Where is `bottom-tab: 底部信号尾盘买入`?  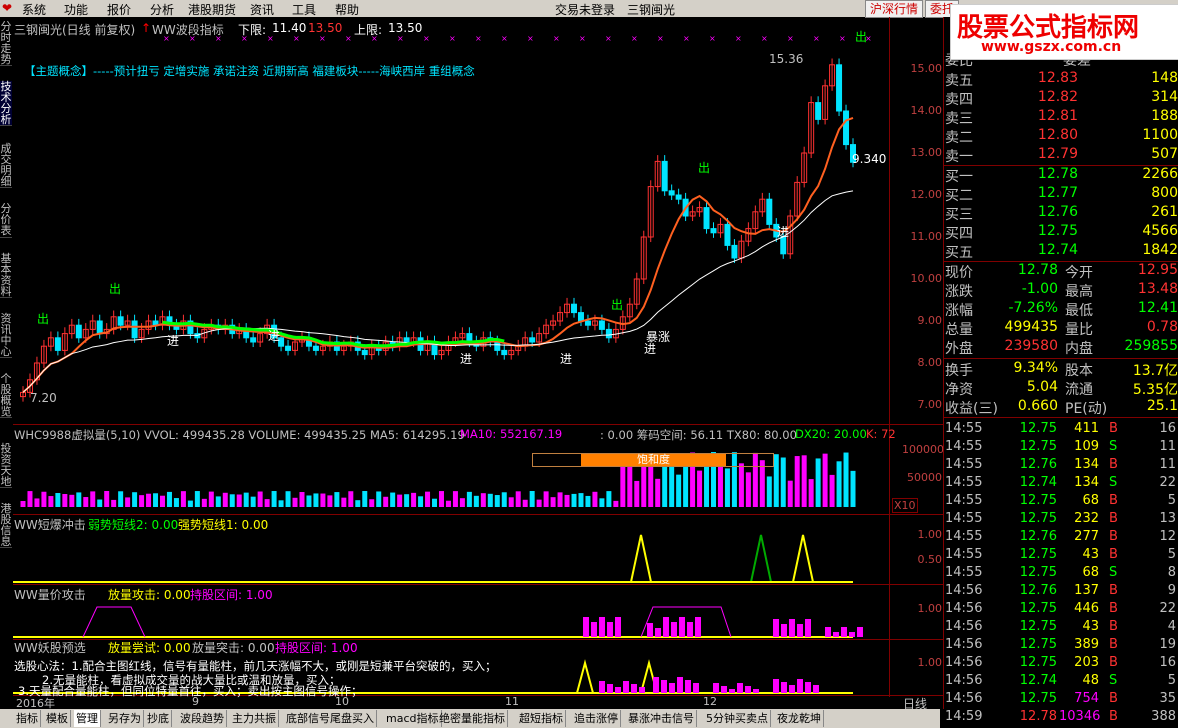 bottom-tab: 底部信号尾盘买入 is located at coordinates (330, 718).